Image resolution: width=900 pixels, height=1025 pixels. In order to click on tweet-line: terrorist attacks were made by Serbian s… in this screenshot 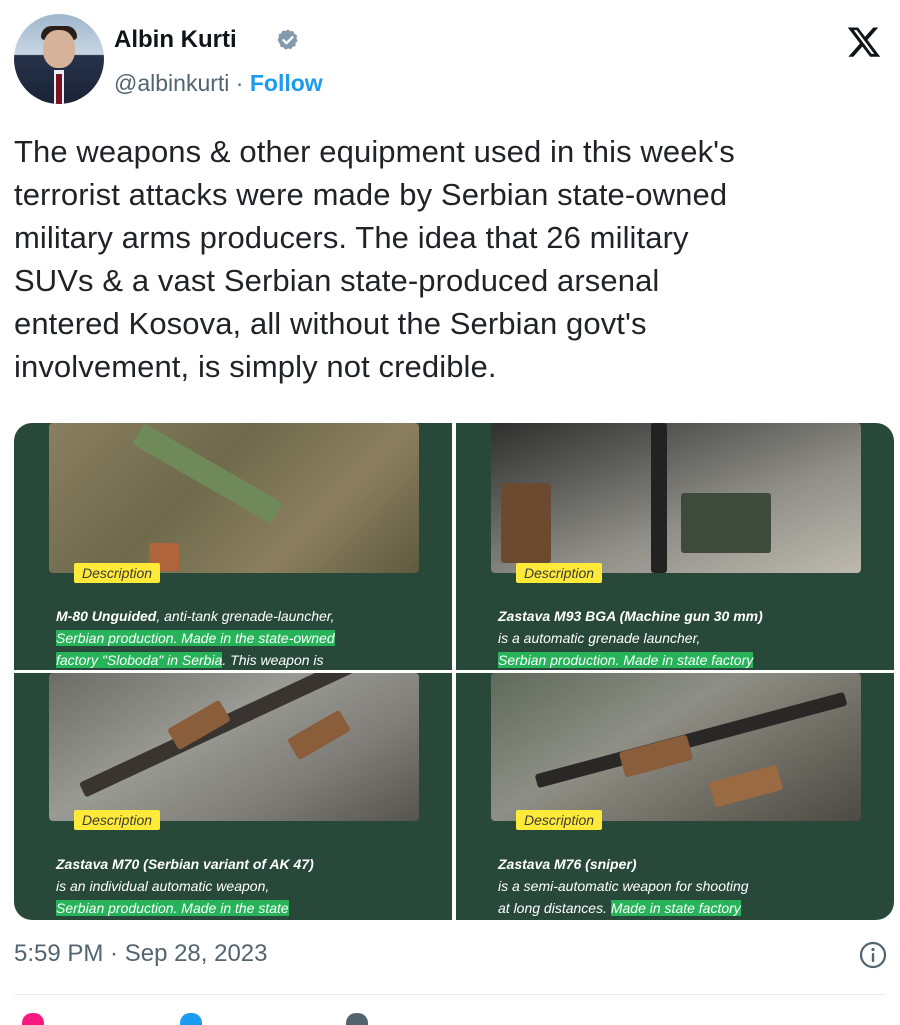, I will do `click(371, 194)`.